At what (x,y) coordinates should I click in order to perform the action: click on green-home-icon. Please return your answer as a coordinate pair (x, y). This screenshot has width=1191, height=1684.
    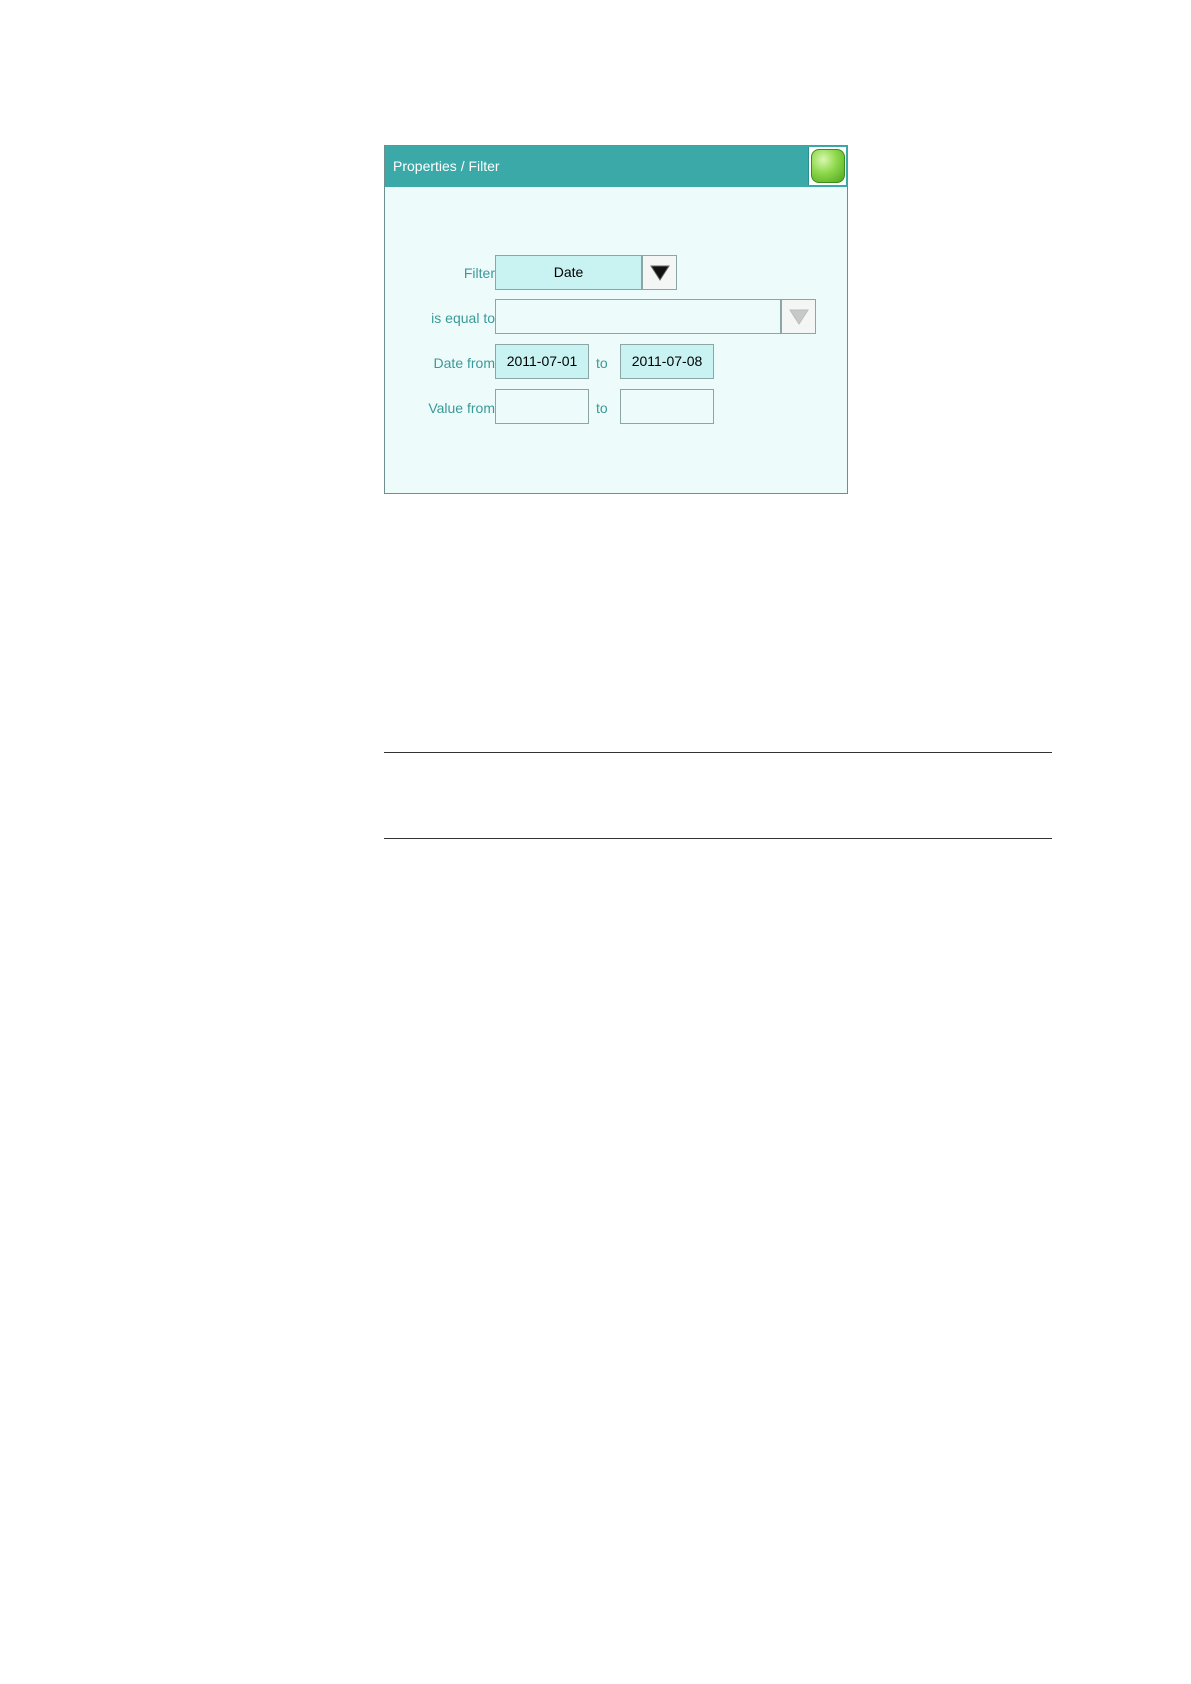
    Looking at the image, I should click on (828, 166).